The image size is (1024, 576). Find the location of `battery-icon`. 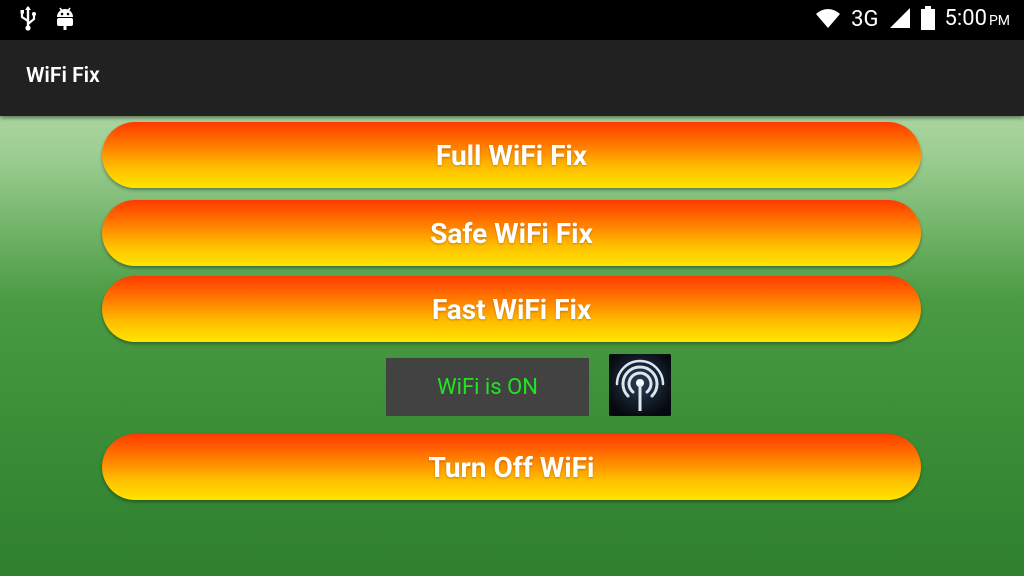

battery-icon is located at coordinates (927, 20).